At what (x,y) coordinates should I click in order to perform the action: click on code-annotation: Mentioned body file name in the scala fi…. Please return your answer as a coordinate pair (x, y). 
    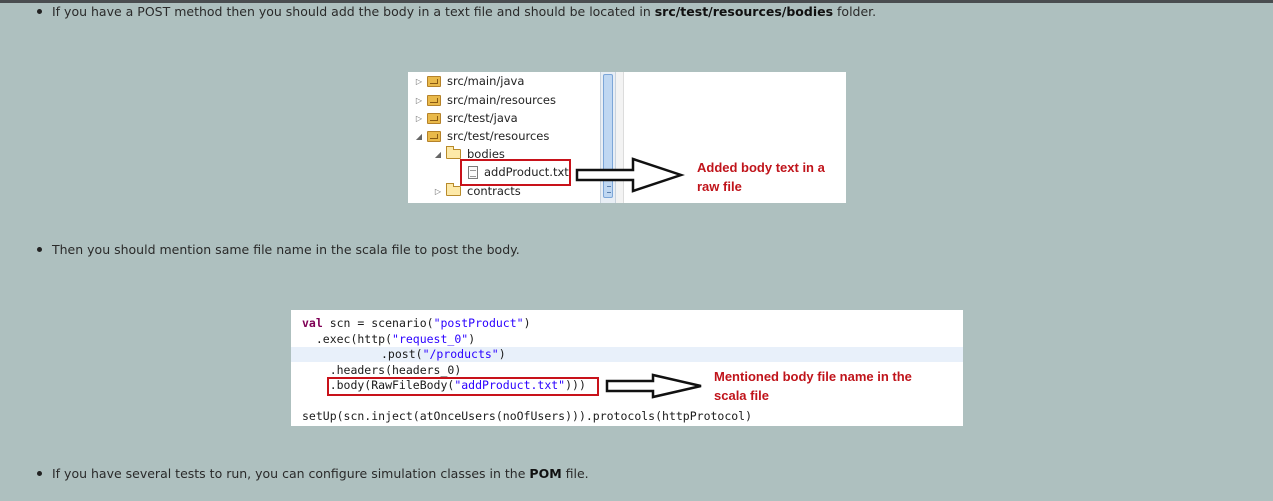
    Looking at the image, I should click on (813, 386).